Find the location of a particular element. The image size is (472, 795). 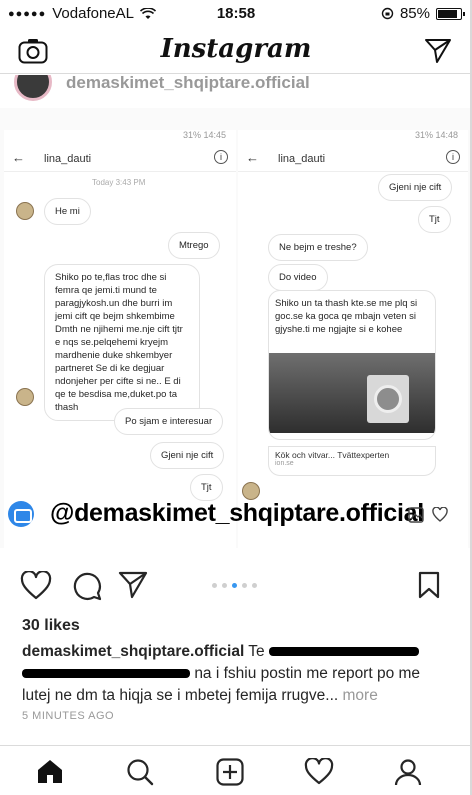

link-domain: ion.se is located at coordinates (284, 463).